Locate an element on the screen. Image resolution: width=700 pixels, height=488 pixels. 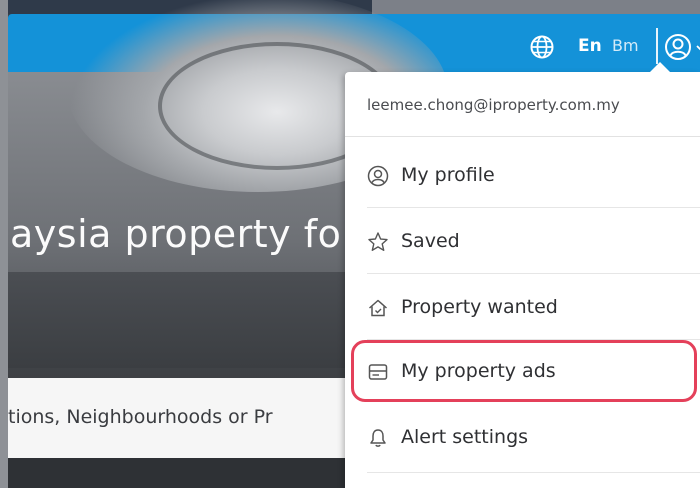
browser-top-strip-right is located at coordinates (536, 7).